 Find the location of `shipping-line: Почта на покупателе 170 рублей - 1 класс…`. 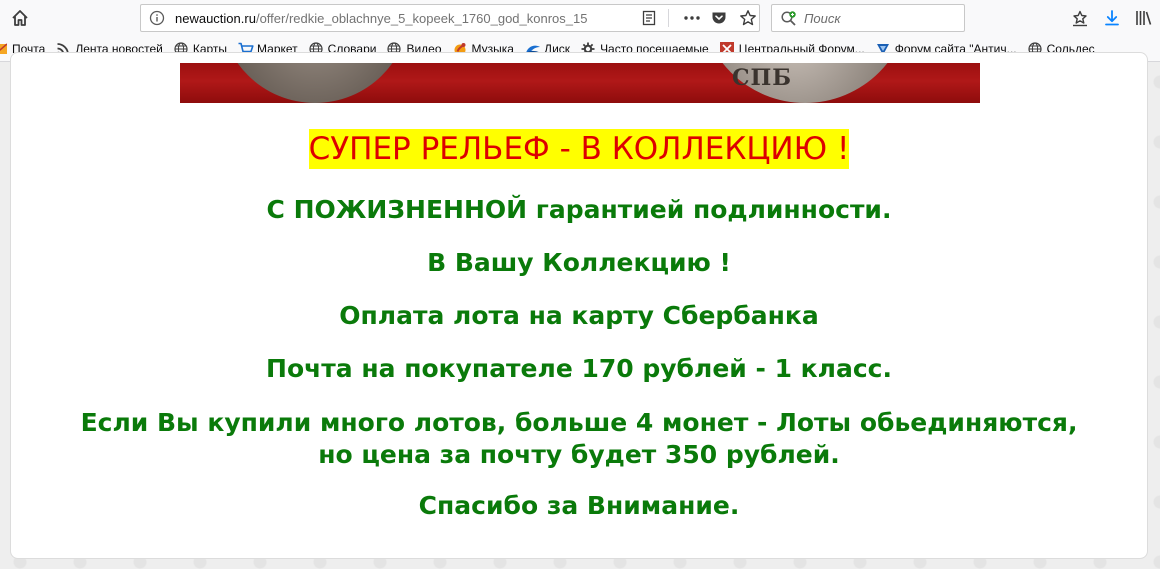

shipping-line: Почта на покупателе 170 рублей - 1 класс… is located at coordinates (579, 368).